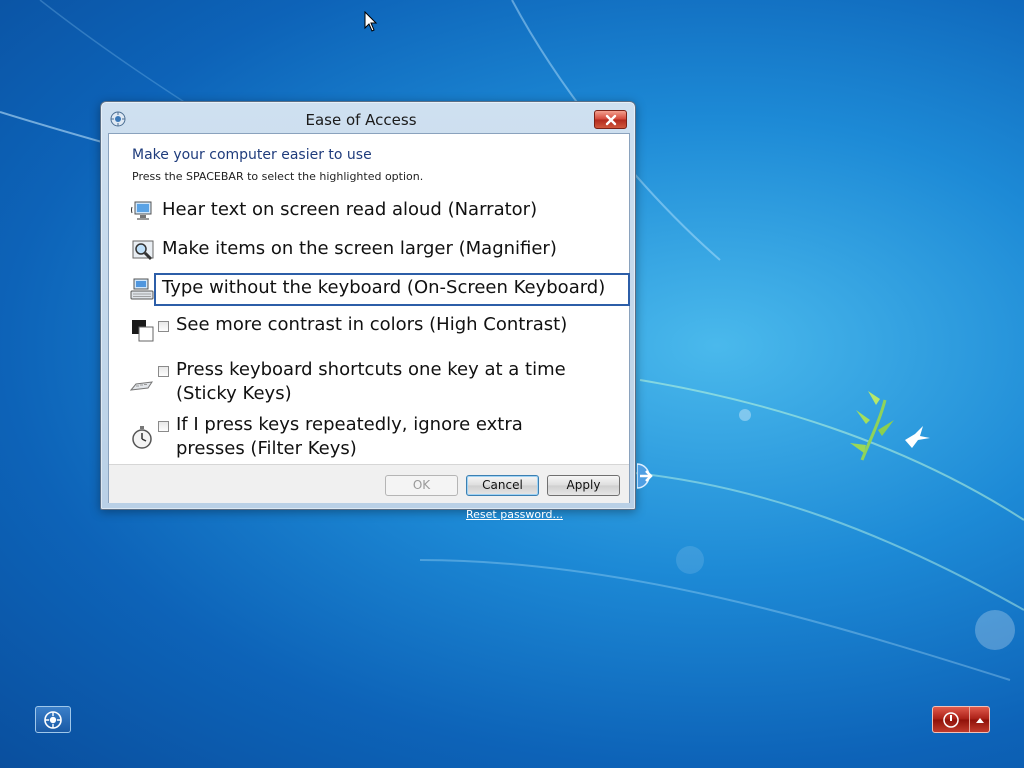  I want to click on ease-of-access-icon, so click(53, 719).